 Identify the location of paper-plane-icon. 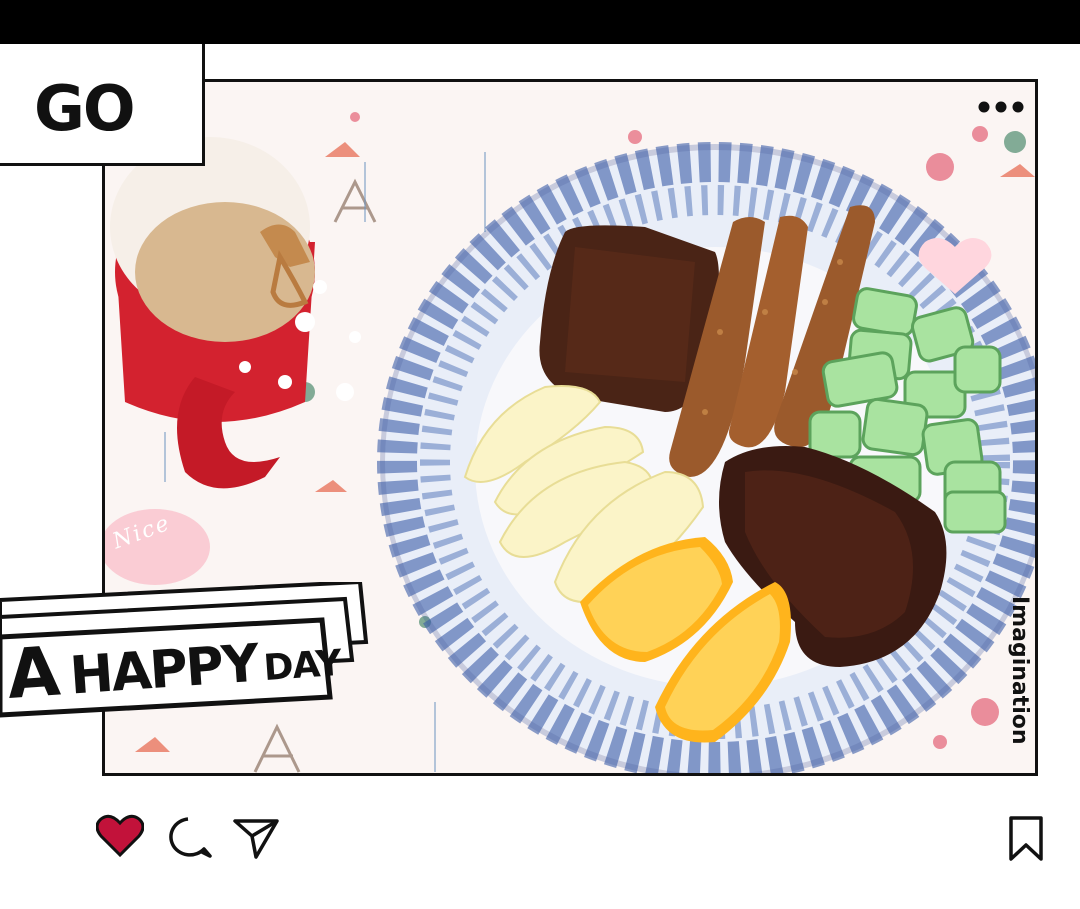
(256, 840).